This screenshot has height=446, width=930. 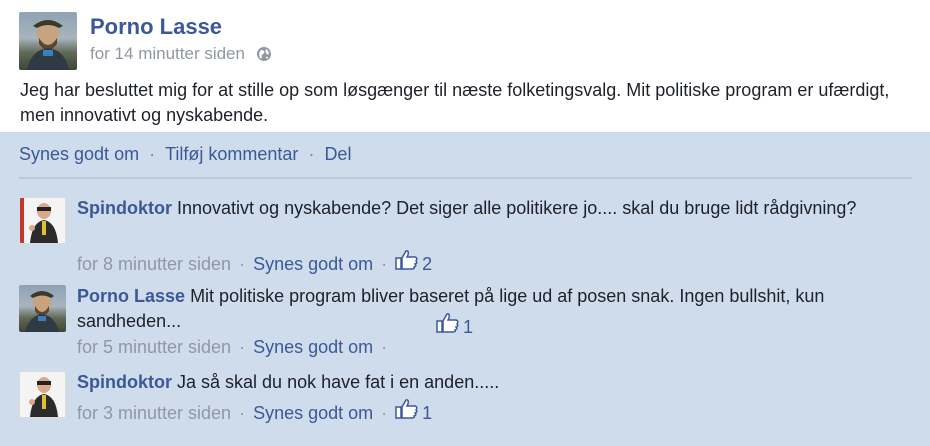 What do you see at coordinates (236, 347) in the screenshot?
I see `comment-meta: for 5 minutter siden · Synes godt om ·` at bounding box center [236, 347].